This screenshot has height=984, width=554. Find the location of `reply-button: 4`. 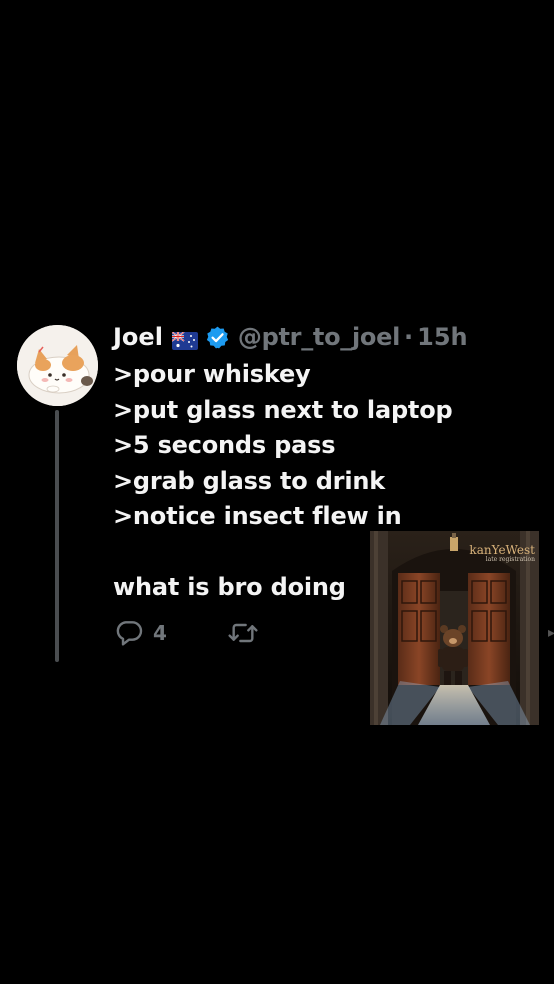

reply-button: 4 is located at coordinates (140, 633).